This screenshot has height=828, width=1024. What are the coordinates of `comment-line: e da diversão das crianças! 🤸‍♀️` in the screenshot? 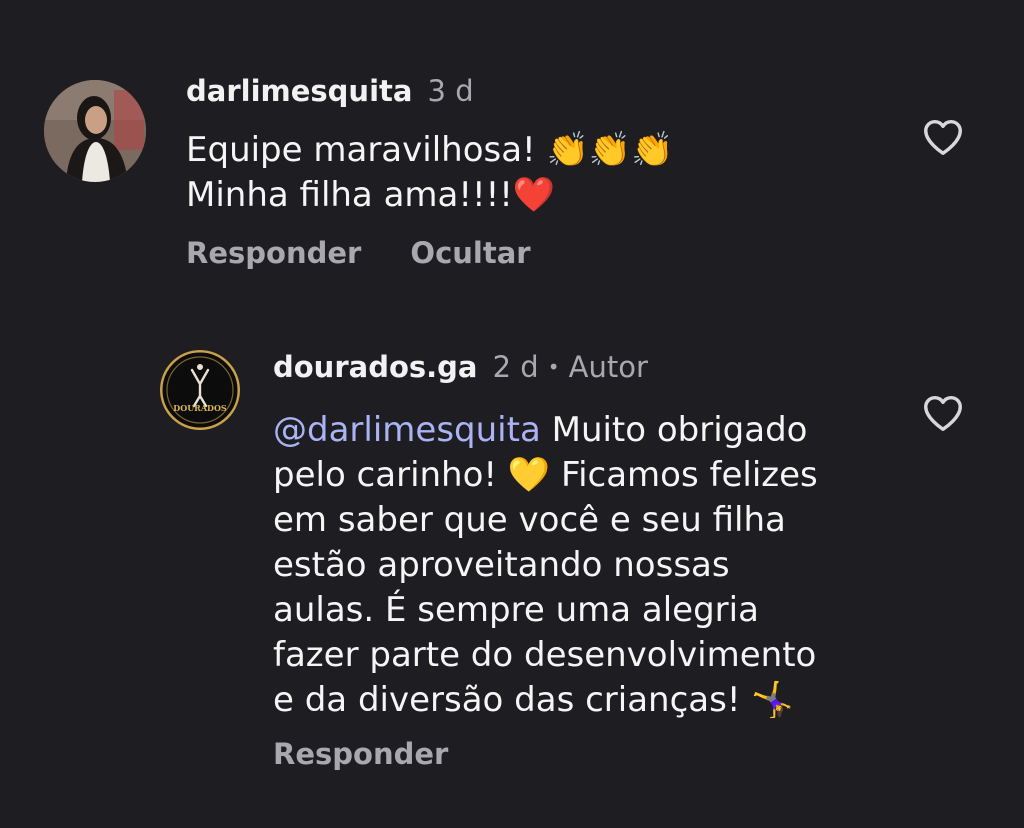 It's located at (533, 700).